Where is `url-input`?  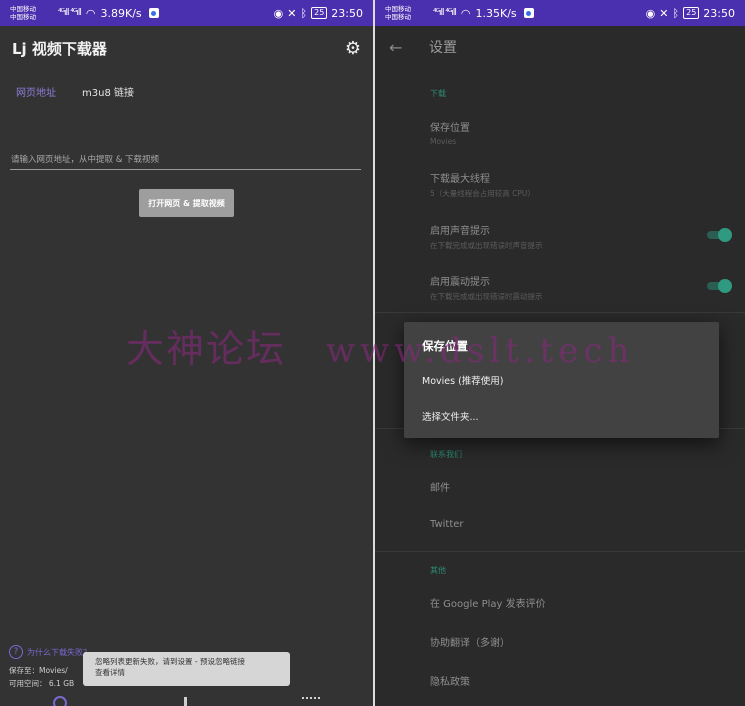 url-input is located at coordinates (185, 160).